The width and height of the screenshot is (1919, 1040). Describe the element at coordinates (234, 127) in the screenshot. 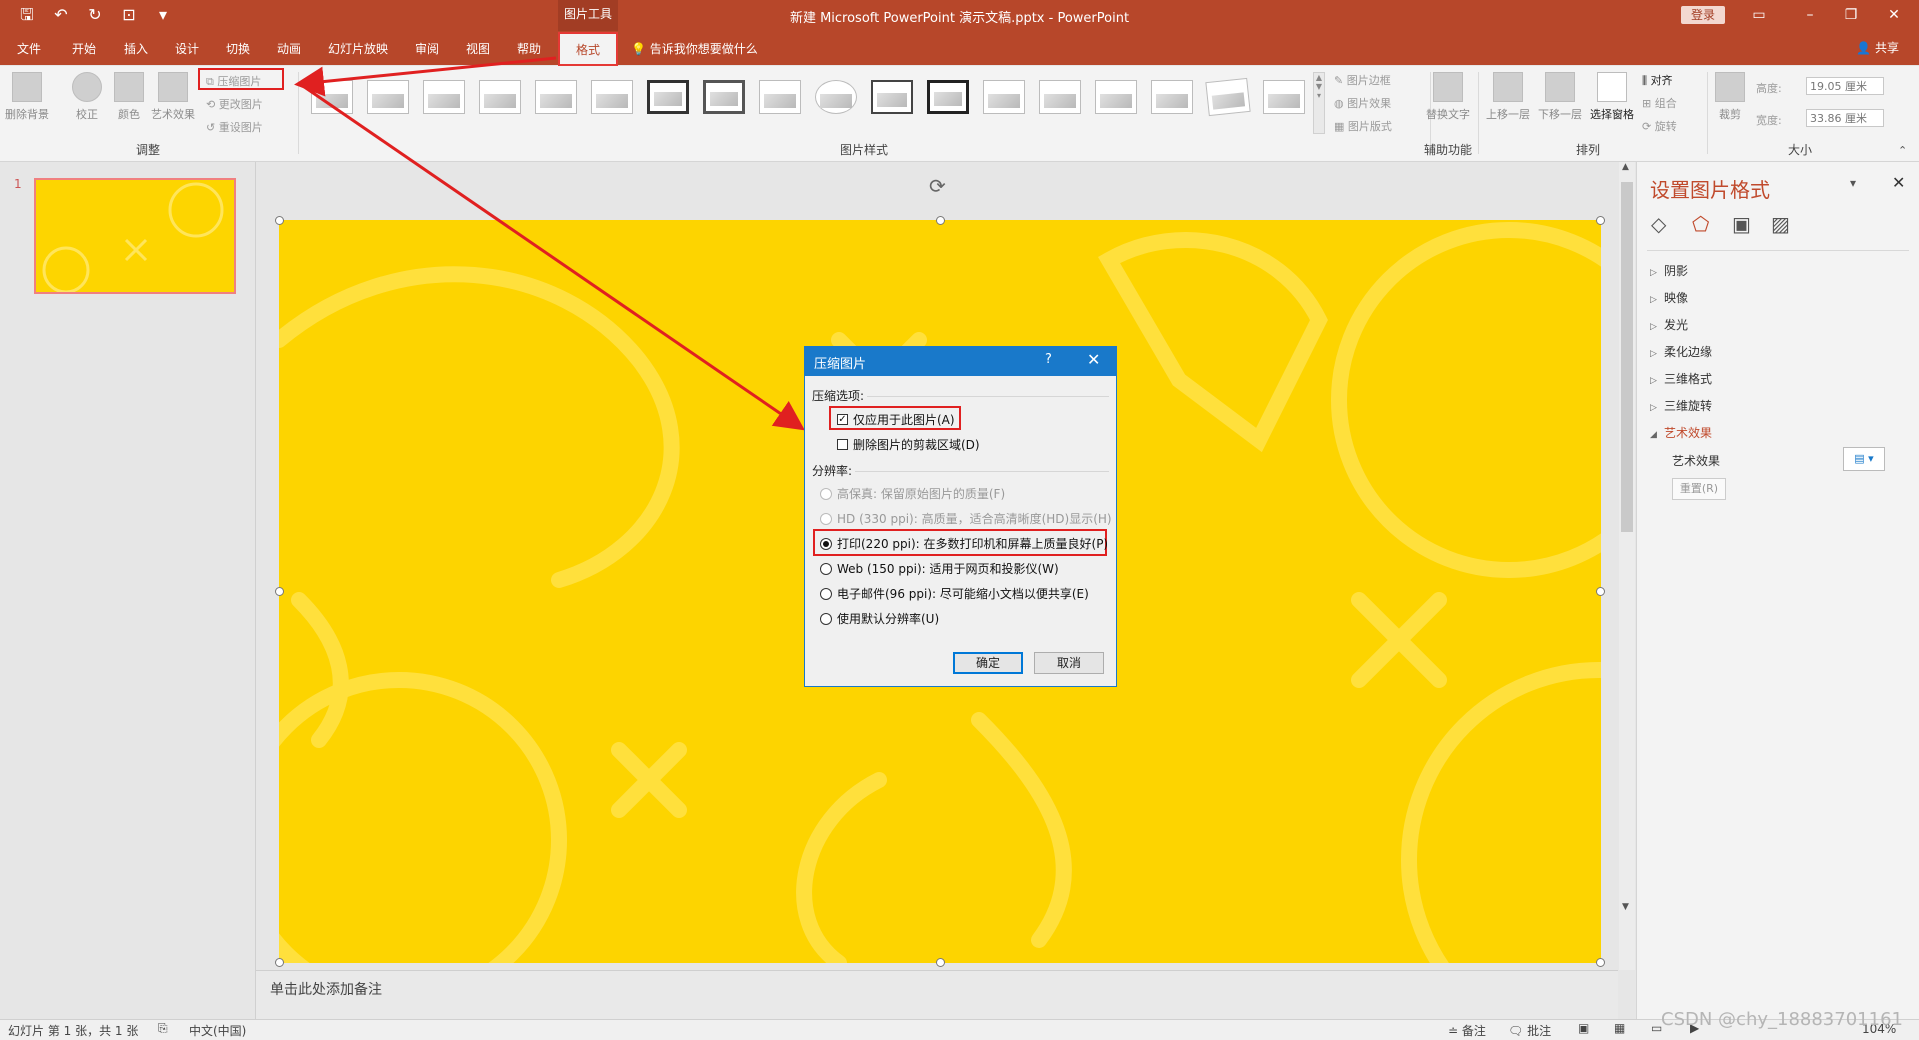

I see `reset-picture-button: ↺ 重设图片` at that location.